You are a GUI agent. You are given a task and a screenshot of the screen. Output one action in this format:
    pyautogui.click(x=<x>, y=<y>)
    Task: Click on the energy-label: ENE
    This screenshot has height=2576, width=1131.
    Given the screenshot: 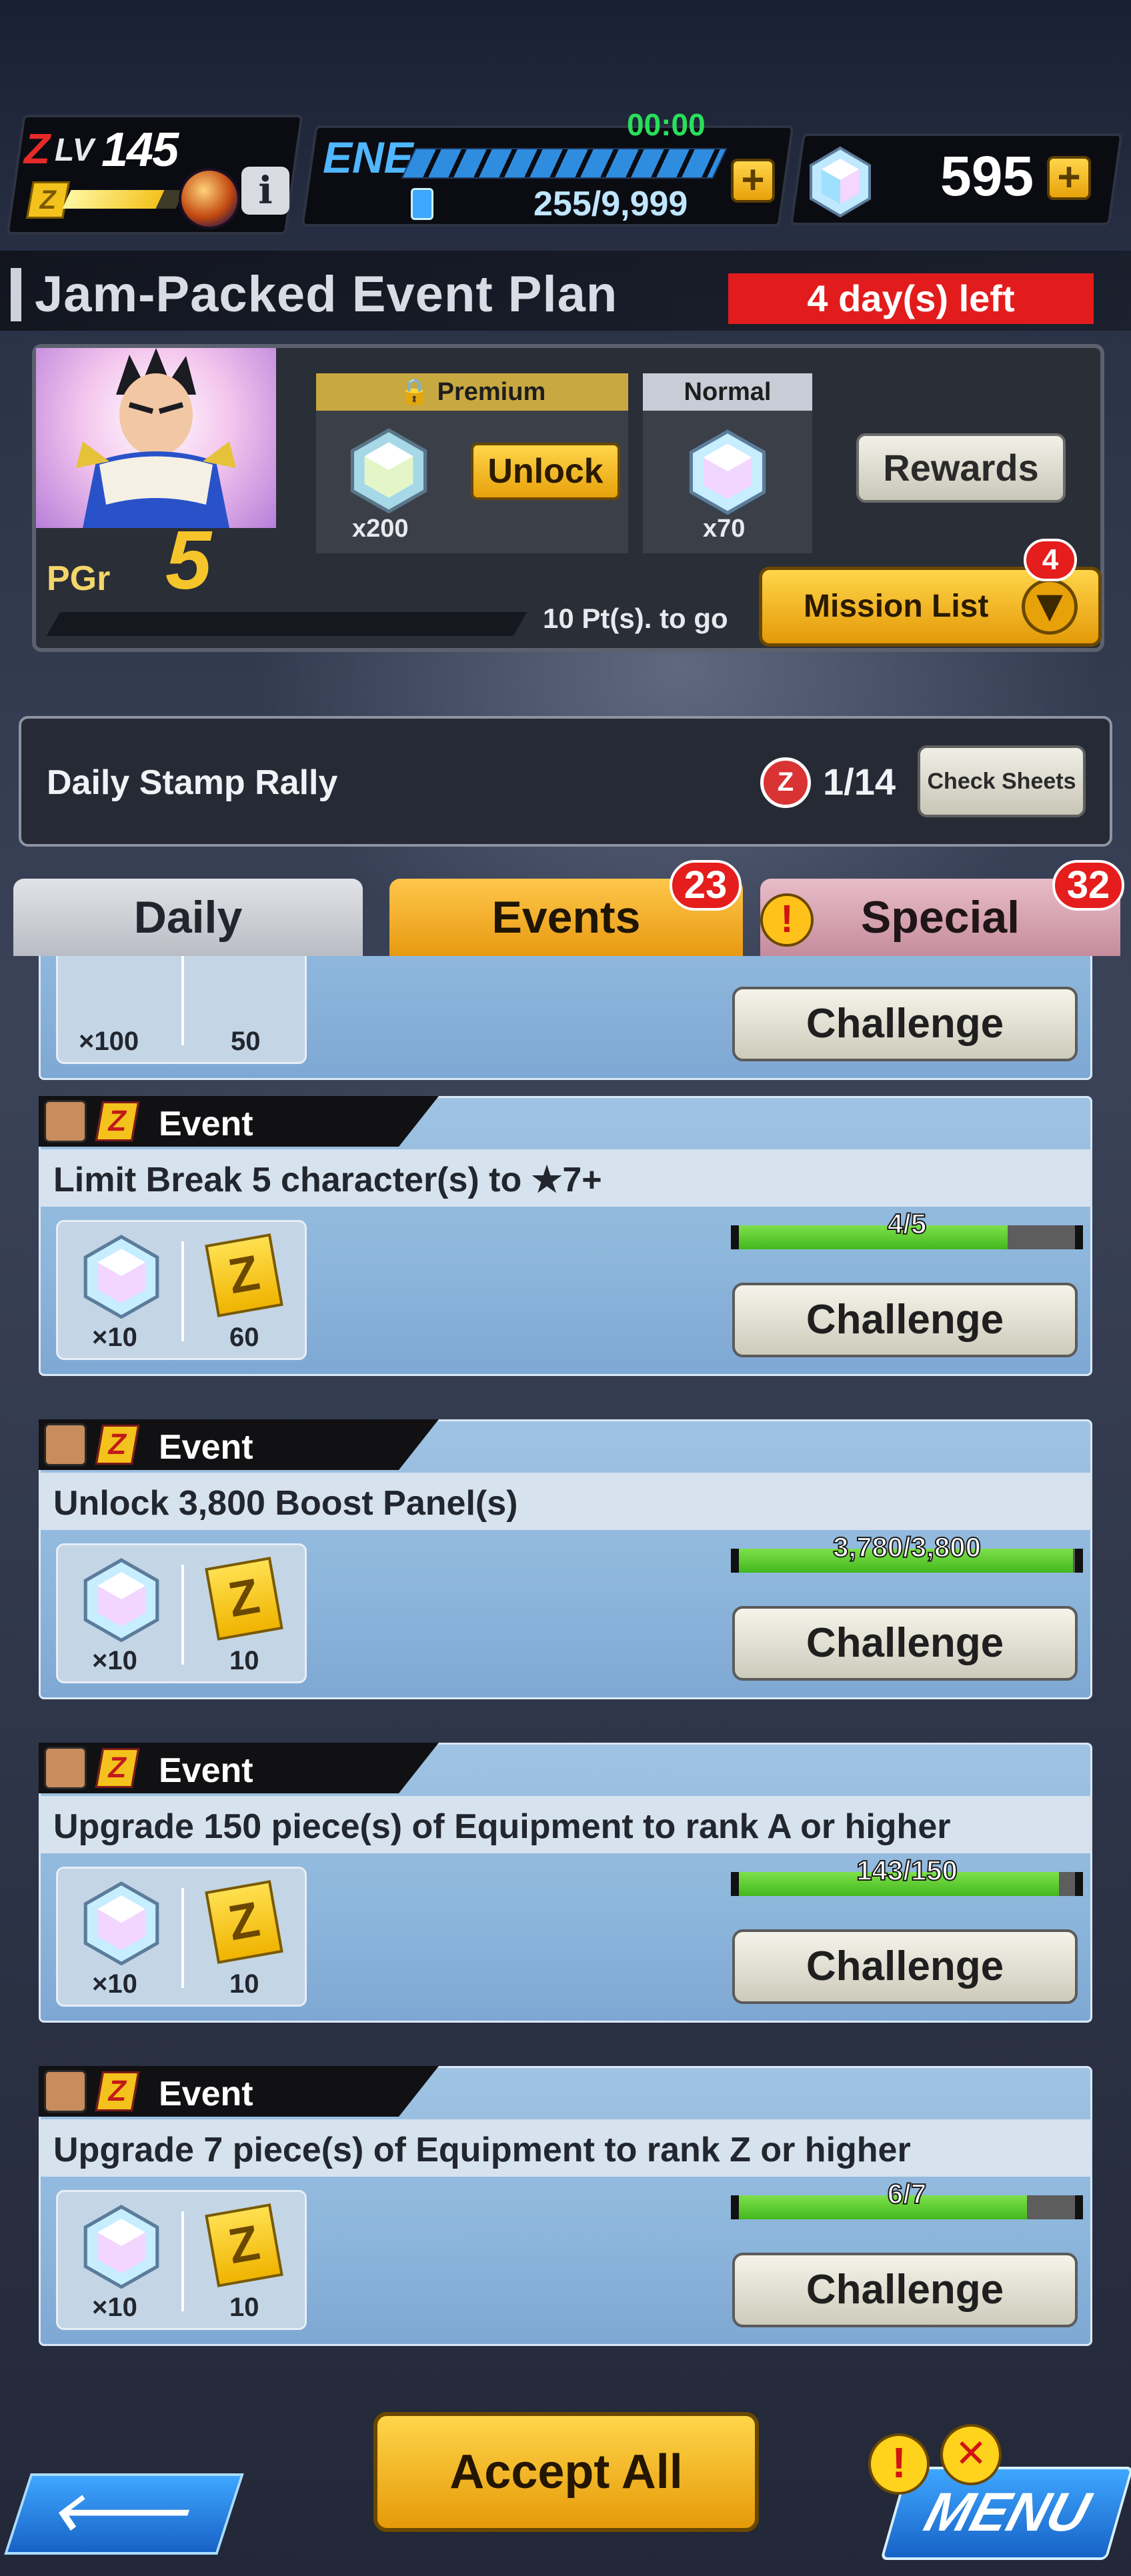 What is the action you would take?
    pyautogui.click(x=368, y=157)
    